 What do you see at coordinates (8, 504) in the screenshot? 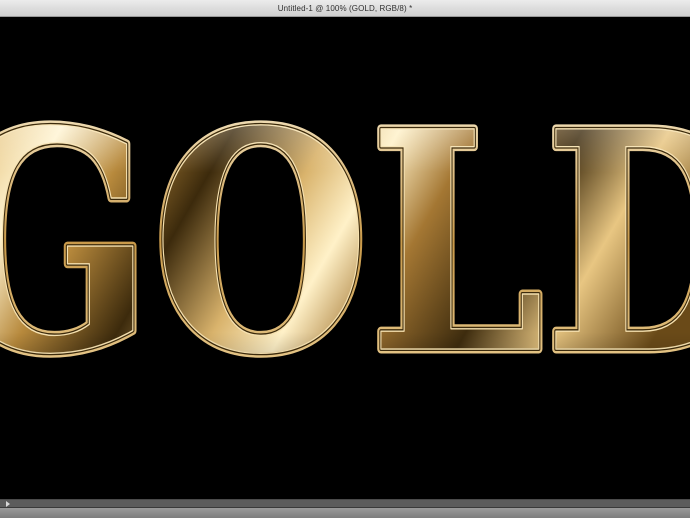
I see `play-triangle-icon` at bounding box center [8, 504].